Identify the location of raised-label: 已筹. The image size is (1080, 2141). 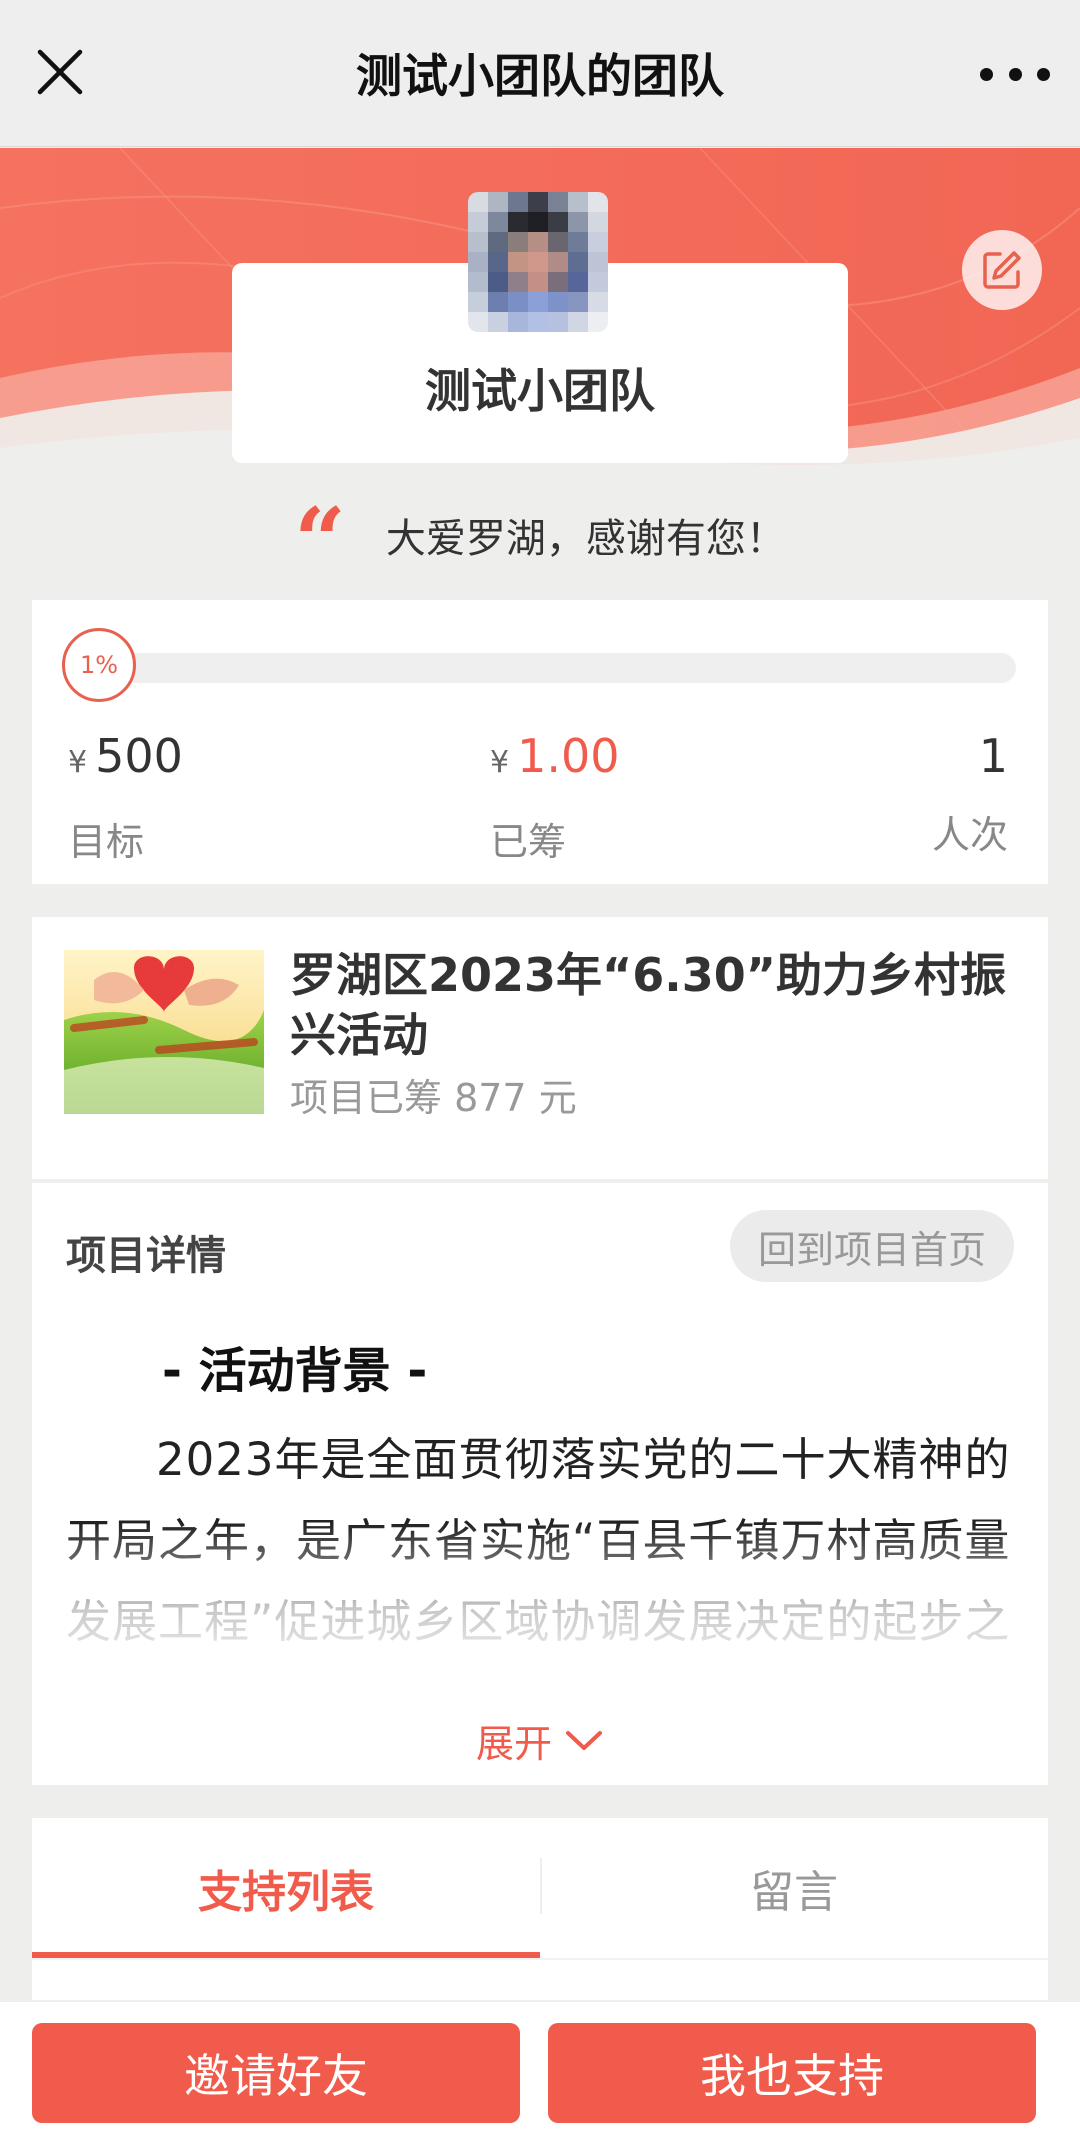
(528, 842).